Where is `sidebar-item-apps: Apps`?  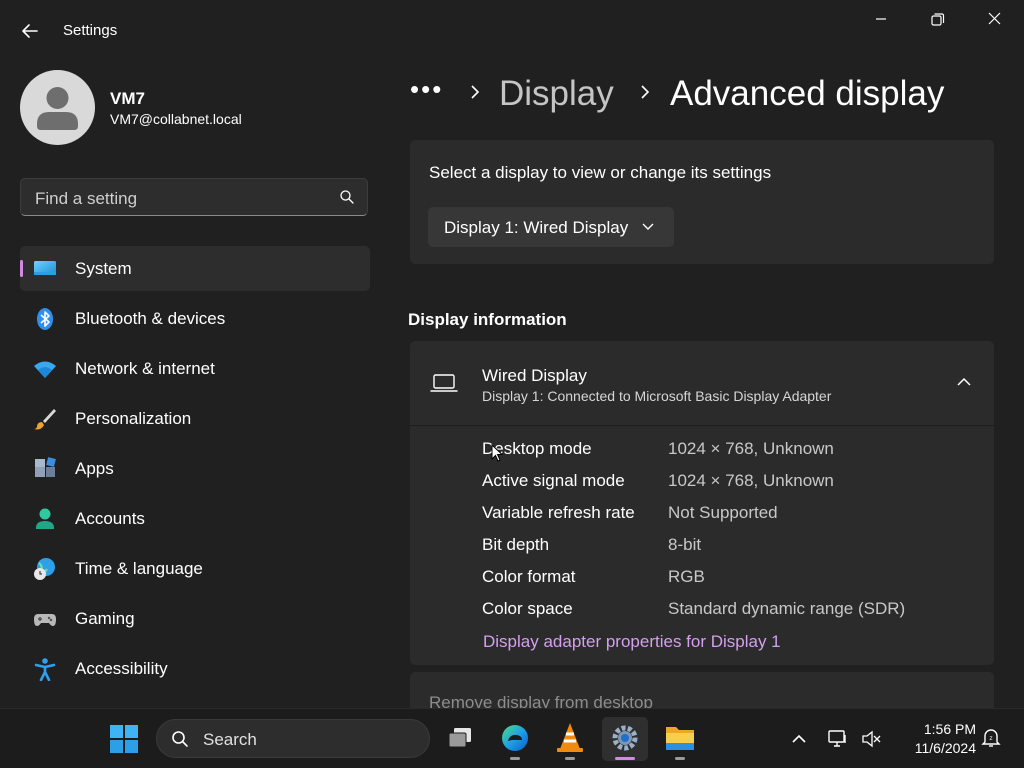
sidebar-item-apps: Apps is located at coordinates (195, 468).